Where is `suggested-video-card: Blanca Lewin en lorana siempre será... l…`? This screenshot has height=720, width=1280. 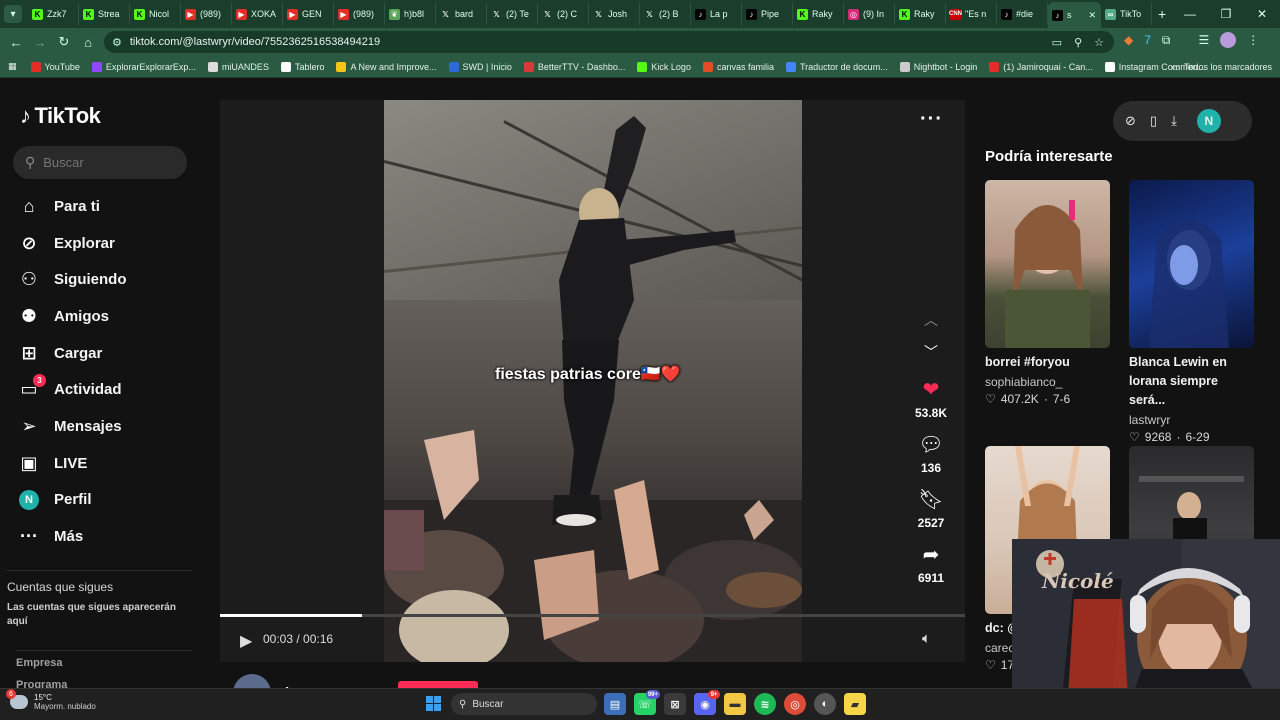
suggested-video-card: Blanca Lewin en lorana siempre será... l… is located at coordinates (1191, 312).